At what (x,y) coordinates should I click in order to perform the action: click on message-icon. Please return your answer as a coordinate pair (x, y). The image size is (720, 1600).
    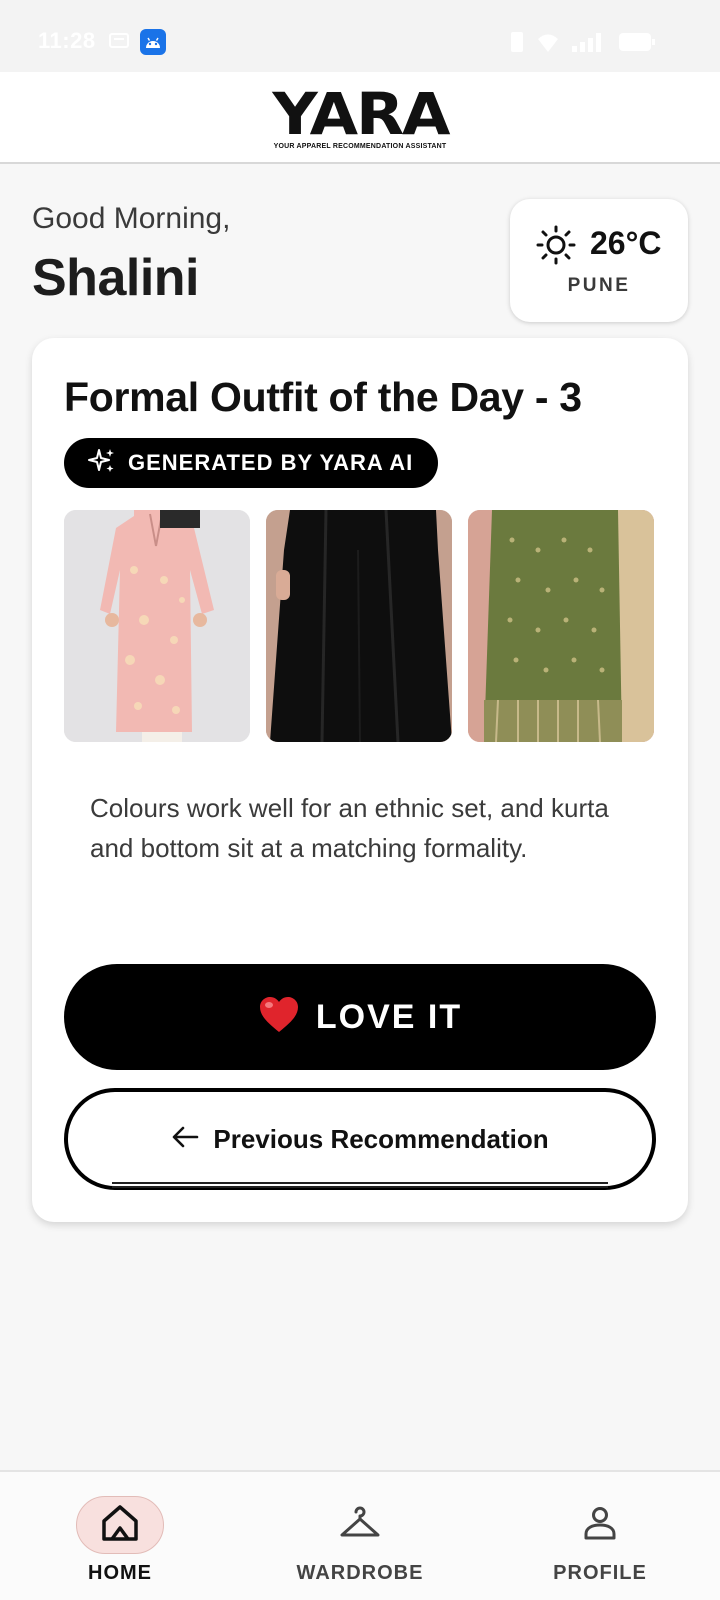
    Looking at the image, I should click on (119, 42).